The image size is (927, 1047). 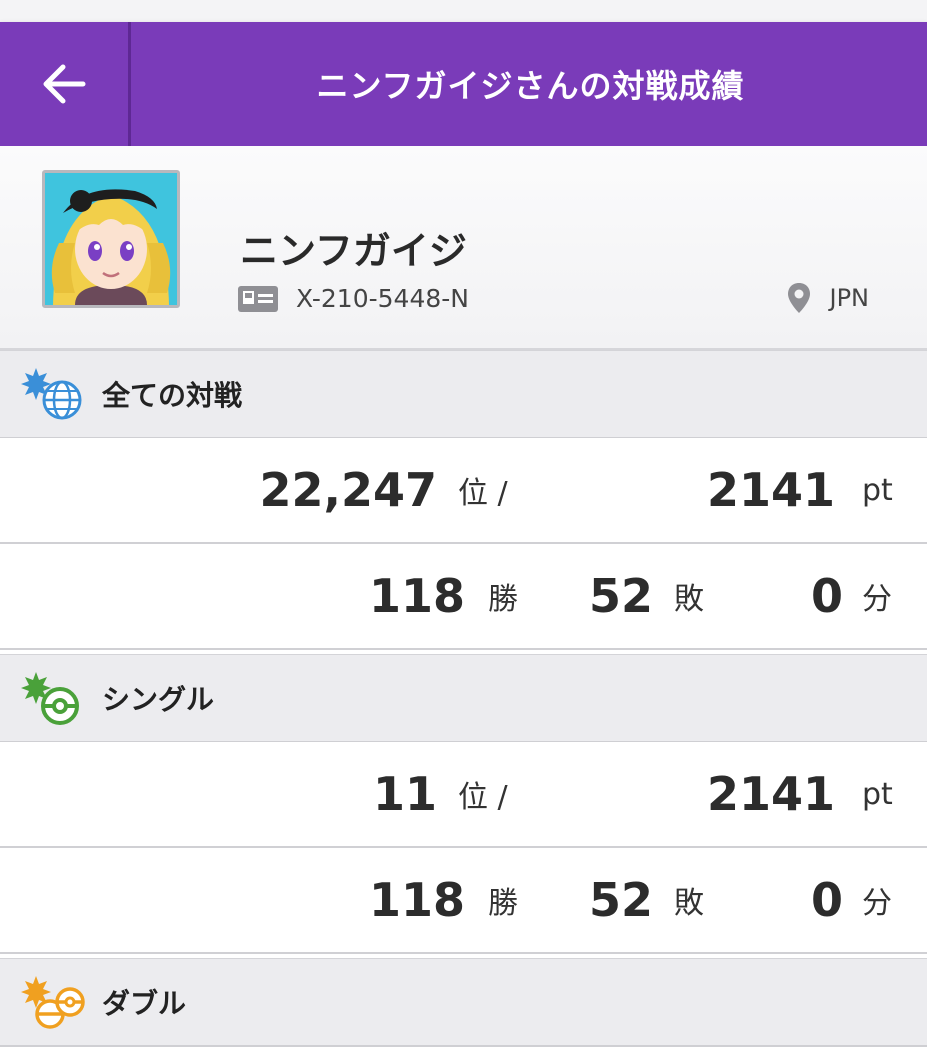 What do you see at coordinates (111, 239) in the screenshot?
I see `avatar` at bounding box center [111, 239].